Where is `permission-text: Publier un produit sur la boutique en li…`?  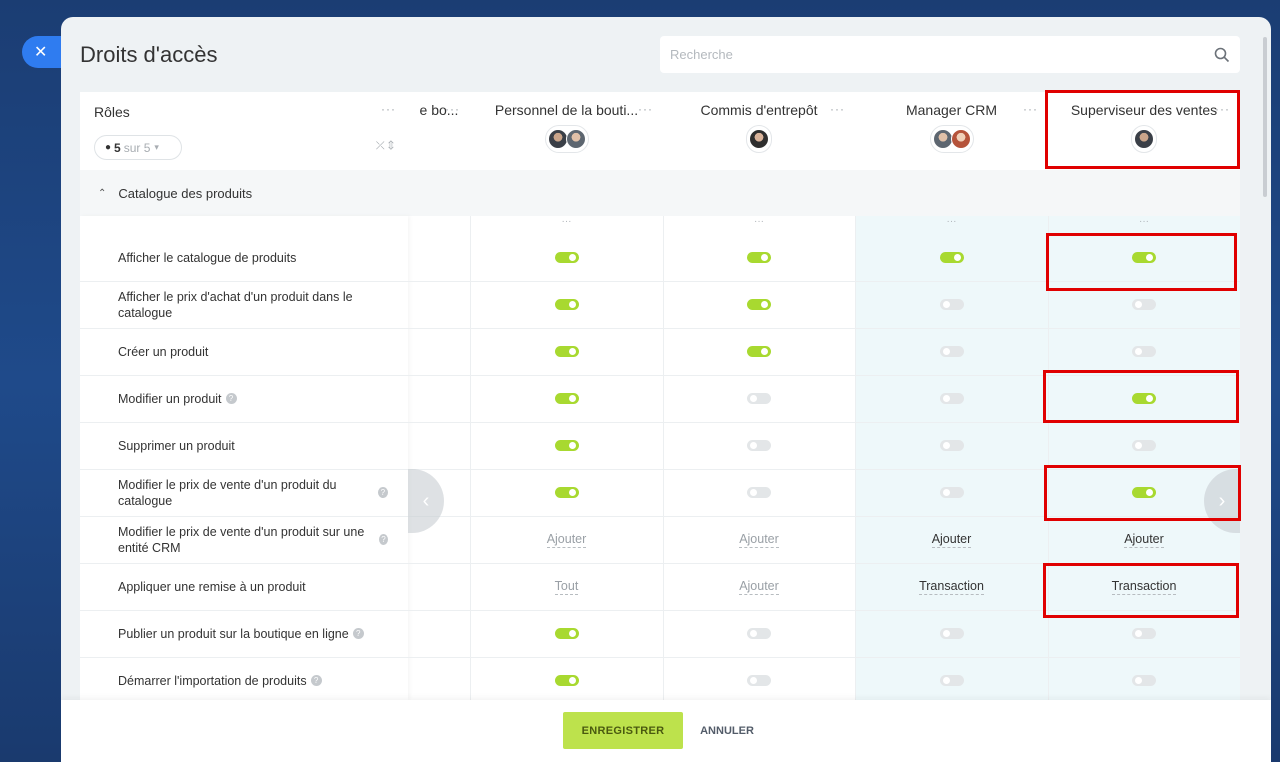 permission-text: Publier un produit sur la boutique en li… is located at coordinates (233, 633).